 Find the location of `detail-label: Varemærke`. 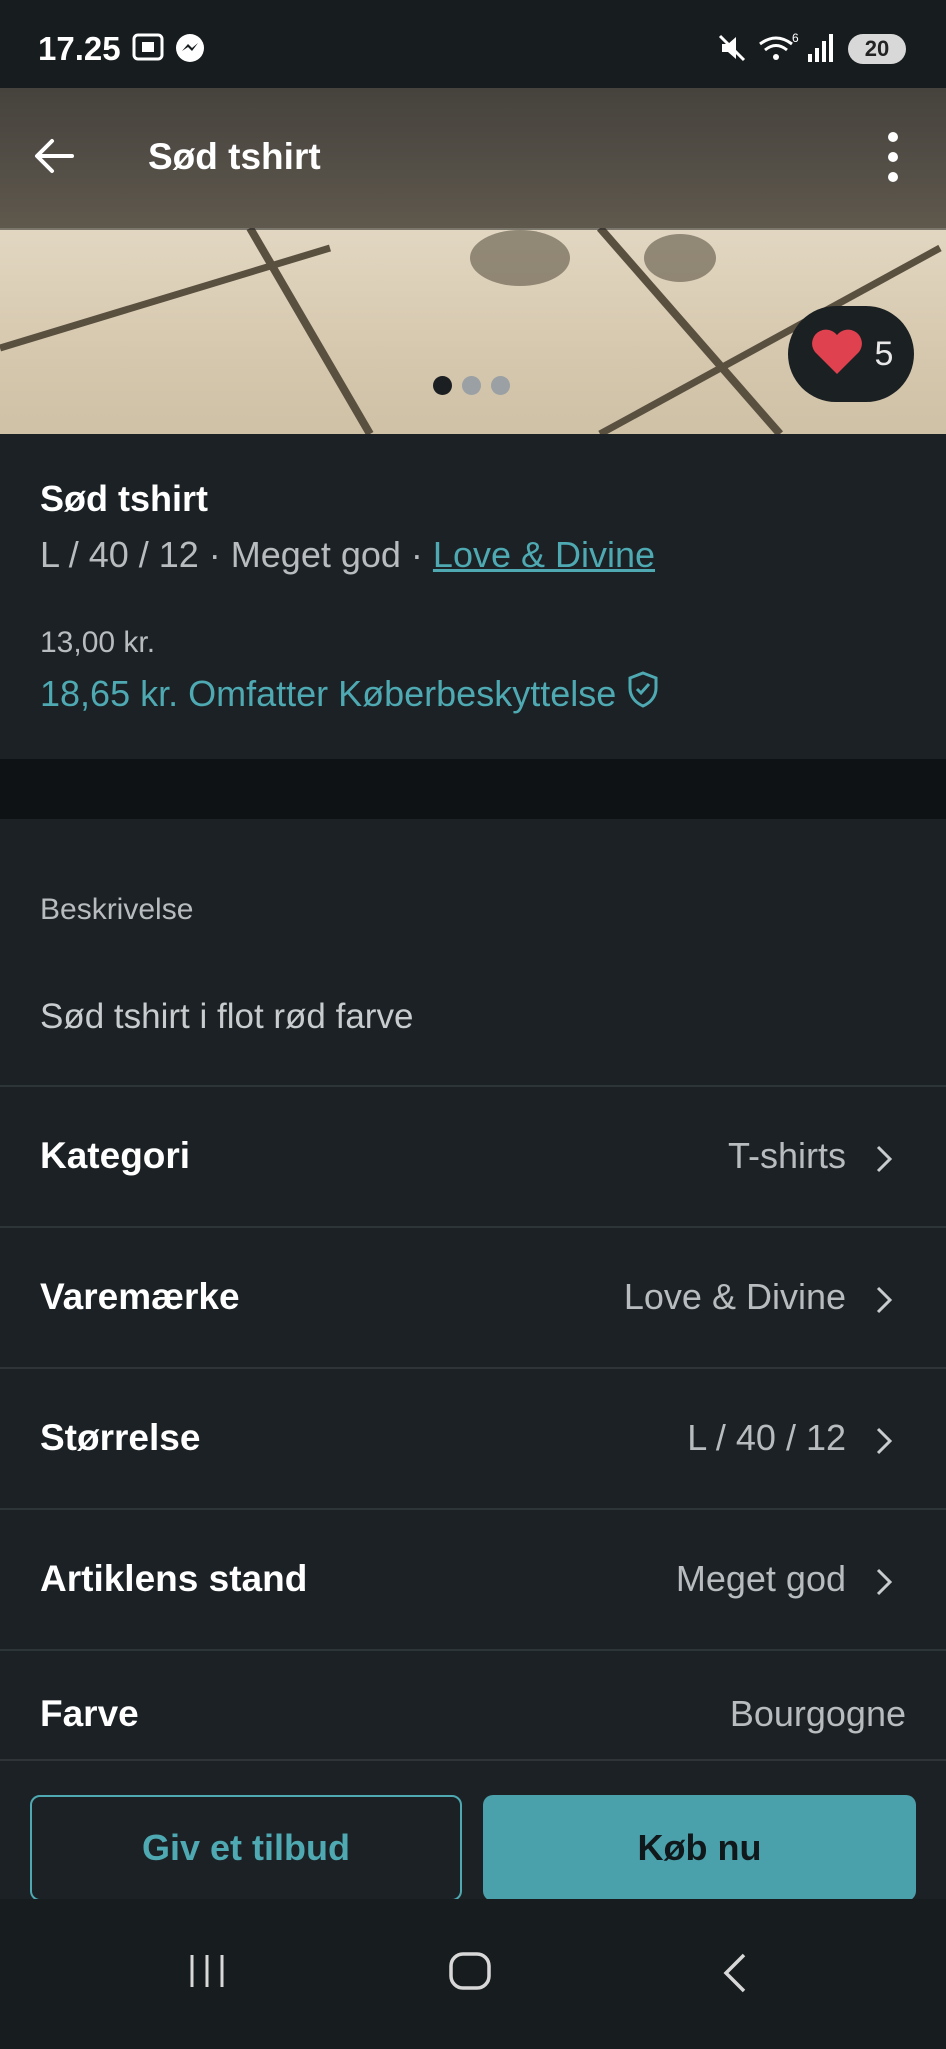

detail-label: Varemærke is located at coordinates (140, 1296).